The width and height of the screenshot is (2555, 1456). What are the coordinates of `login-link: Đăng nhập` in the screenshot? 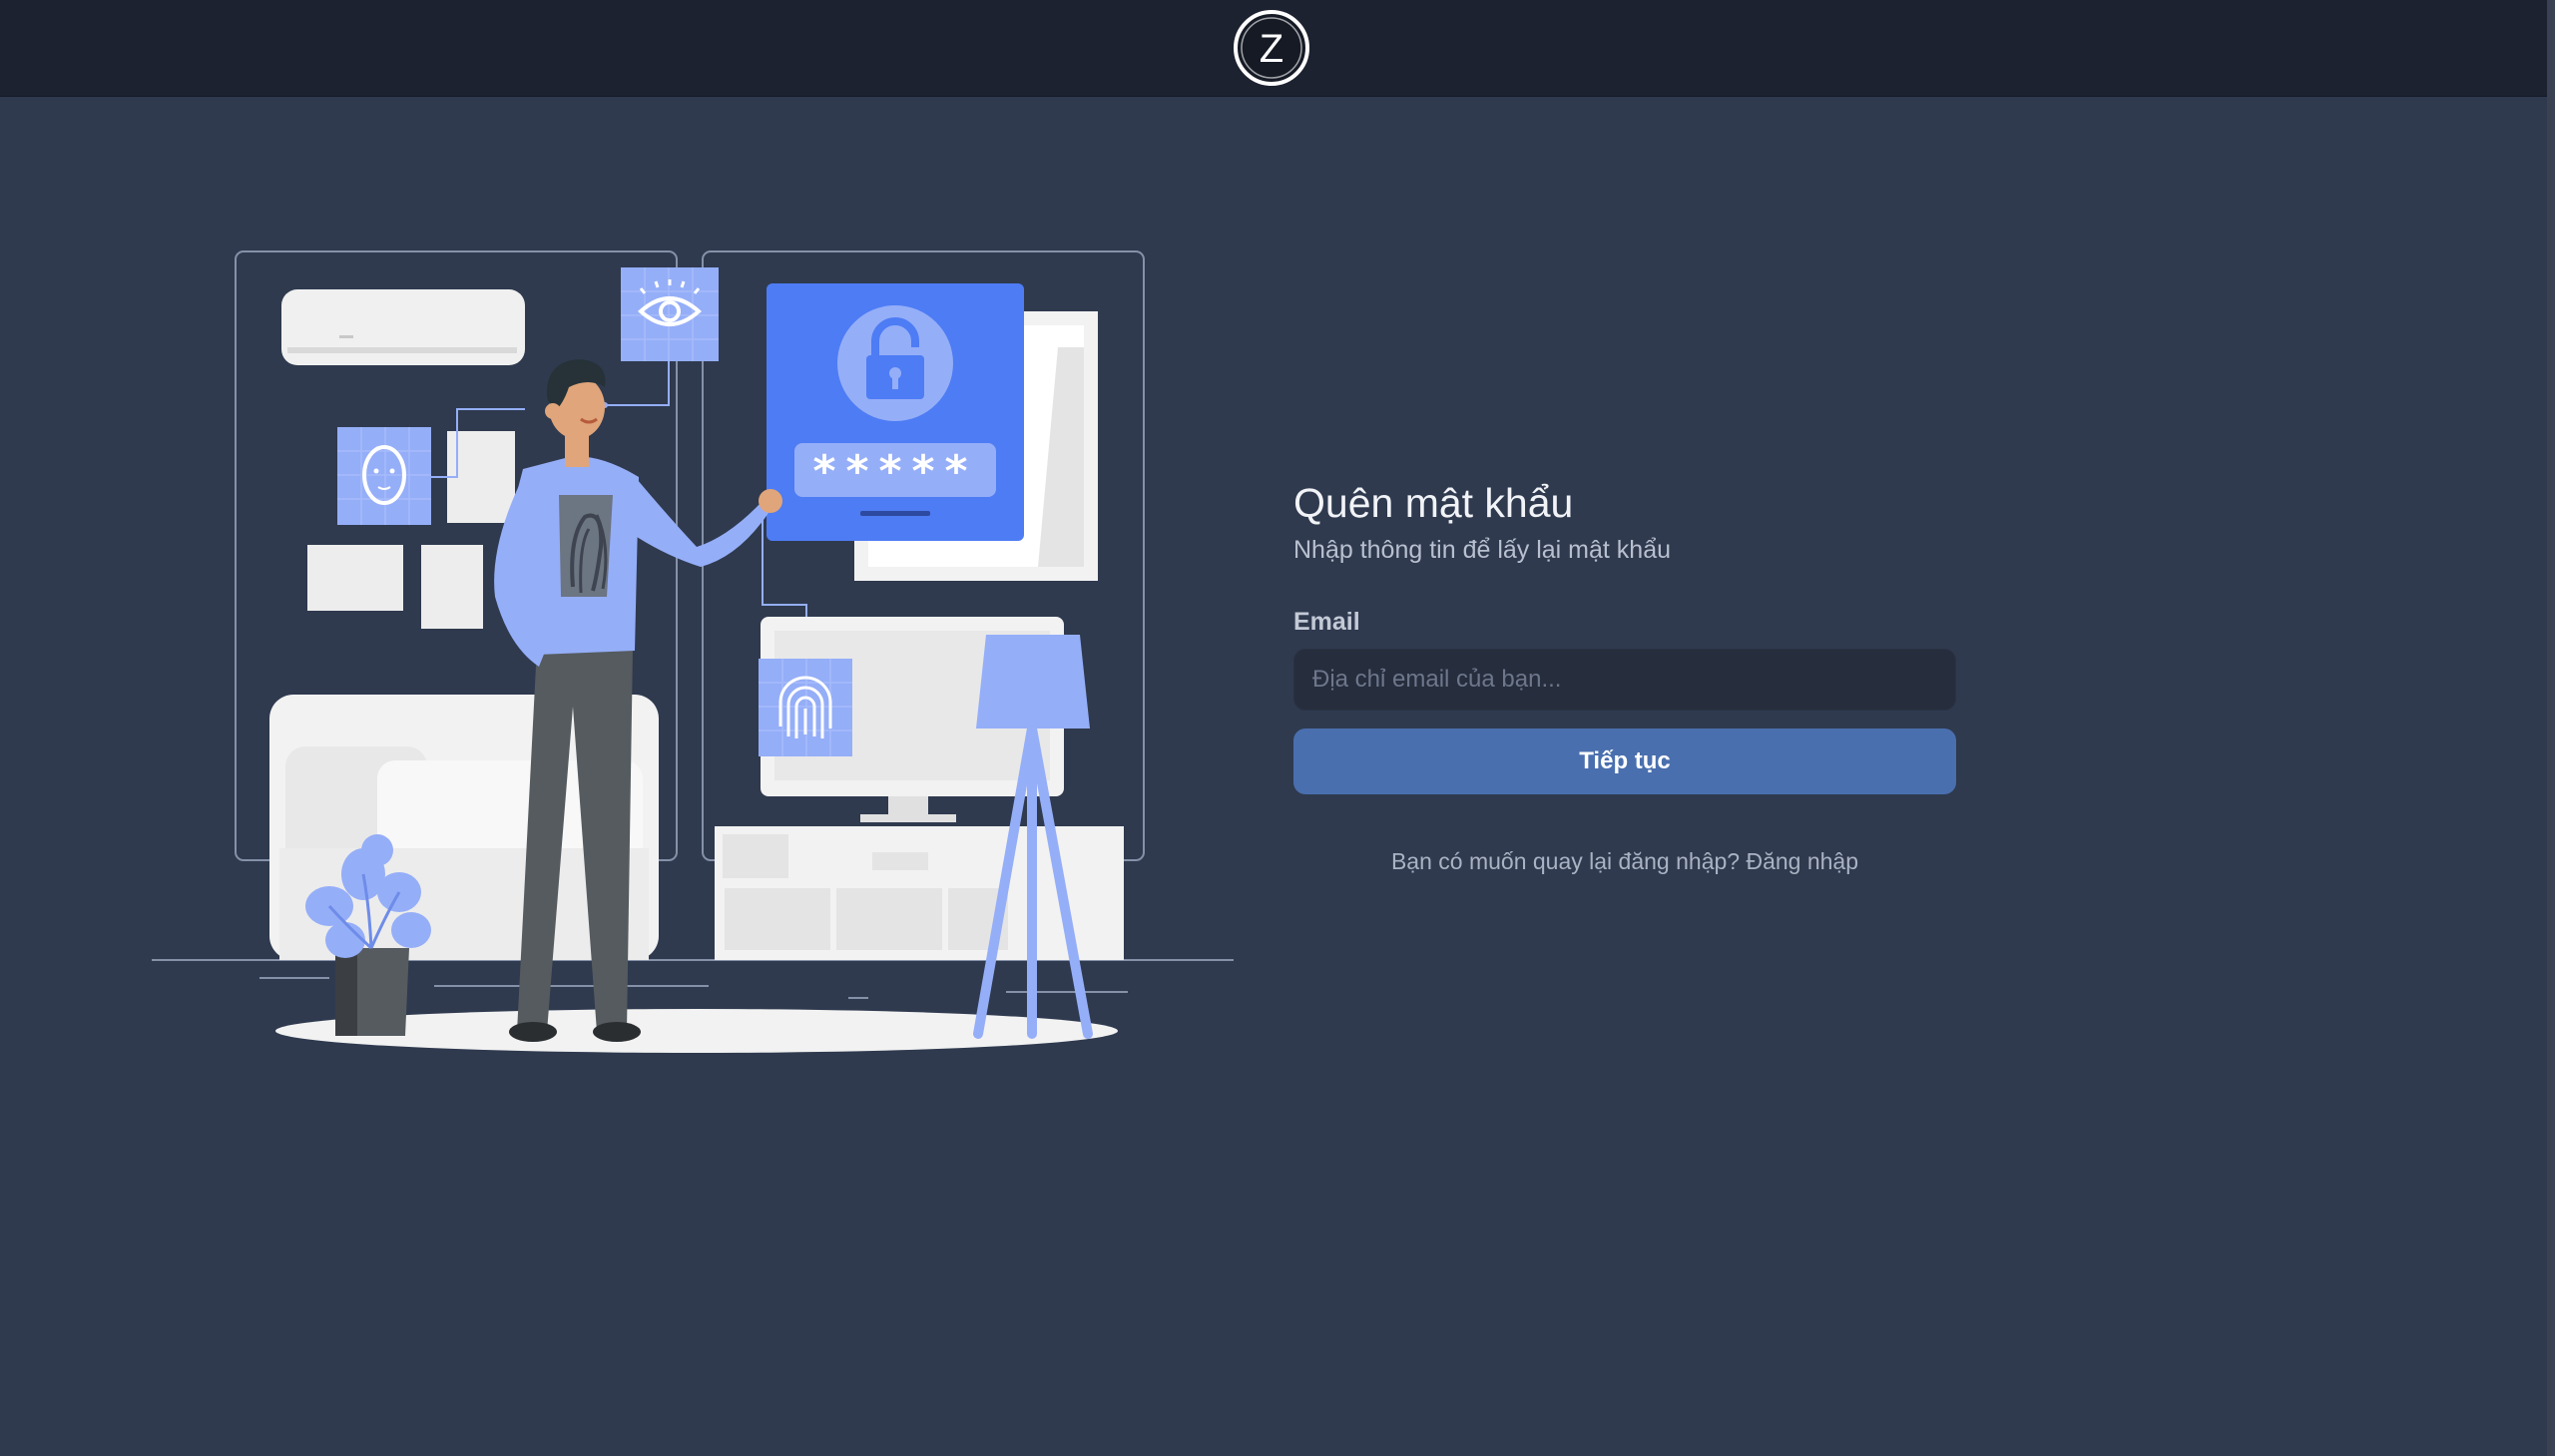 It's located at (1802, 861).